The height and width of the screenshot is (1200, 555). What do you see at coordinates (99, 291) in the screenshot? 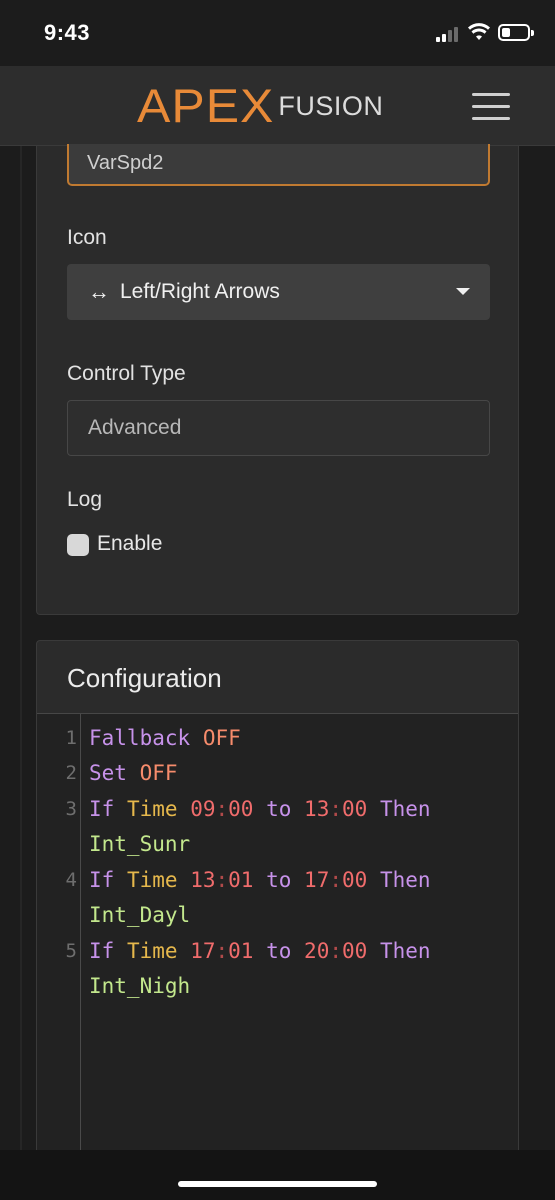
I see `left-right-arrows-icon: ↔` at bounding box center [99, 291].